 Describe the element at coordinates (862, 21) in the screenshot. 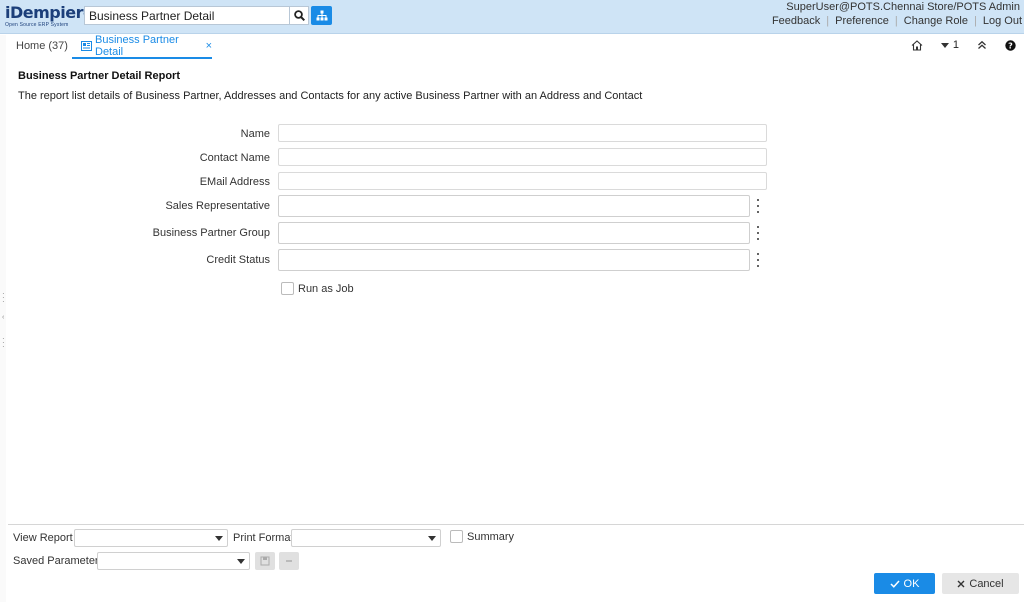

I see `preference-link: Preference` at that location.